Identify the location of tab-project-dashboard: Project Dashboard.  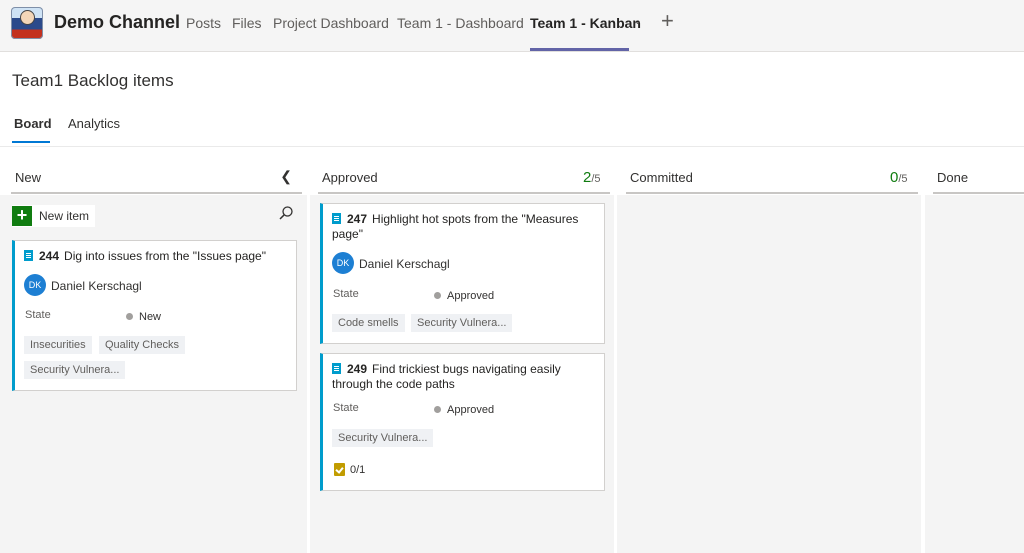
(331, 23).